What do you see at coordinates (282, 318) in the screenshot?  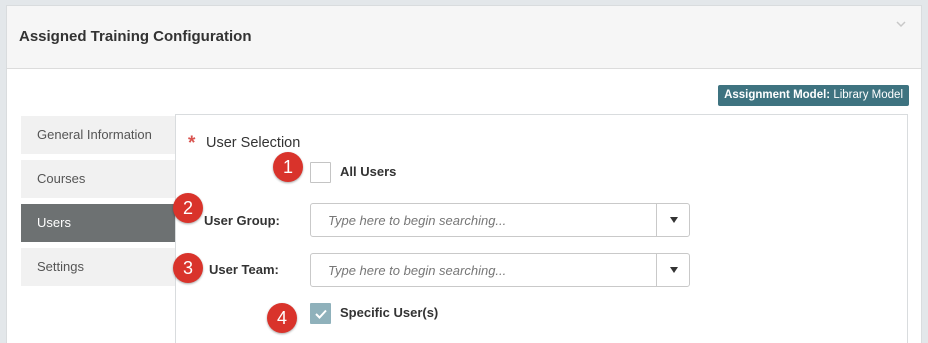 I see `annotation-marker-4: 4` at bounding box center [282, 318].